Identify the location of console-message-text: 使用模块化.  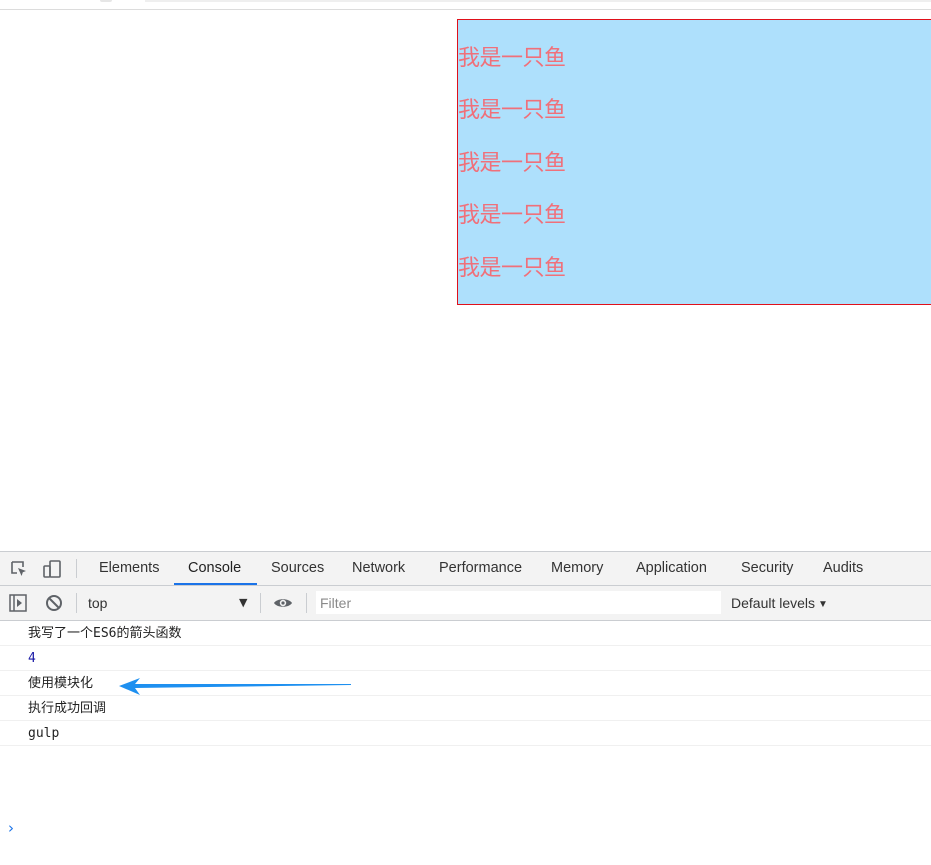
(61, 683).